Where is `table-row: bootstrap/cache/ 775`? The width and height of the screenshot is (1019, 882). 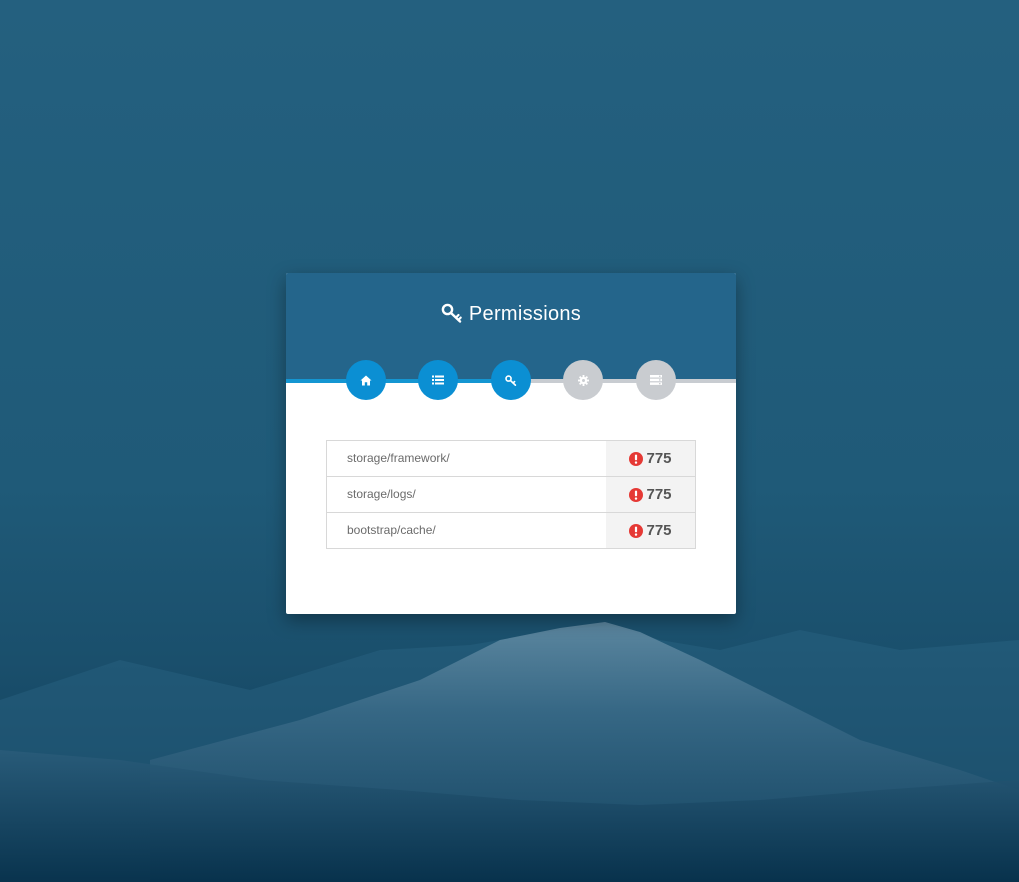 table-row: bootstrap/cache/ 775 is located at coordinates (511, 530).